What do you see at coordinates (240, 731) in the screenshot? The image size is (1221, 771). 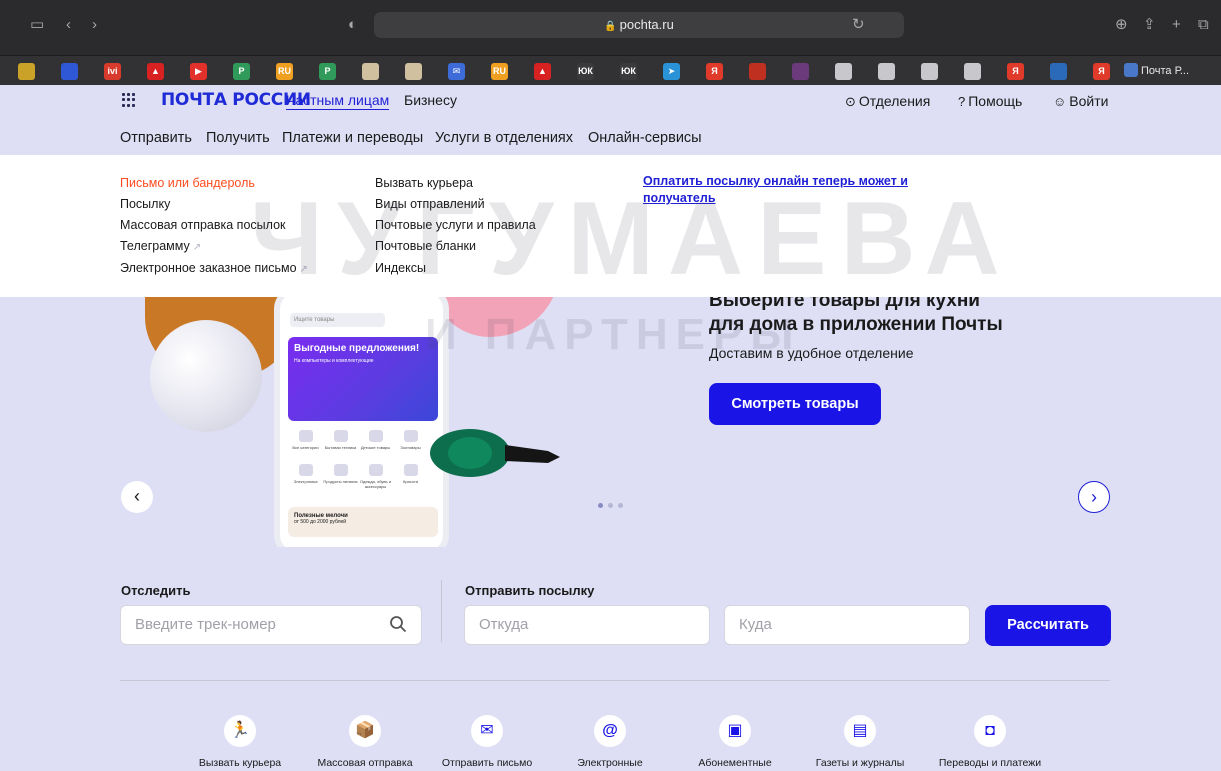 I see `courier-icon: 🏃` at bounding box center [240, 731].